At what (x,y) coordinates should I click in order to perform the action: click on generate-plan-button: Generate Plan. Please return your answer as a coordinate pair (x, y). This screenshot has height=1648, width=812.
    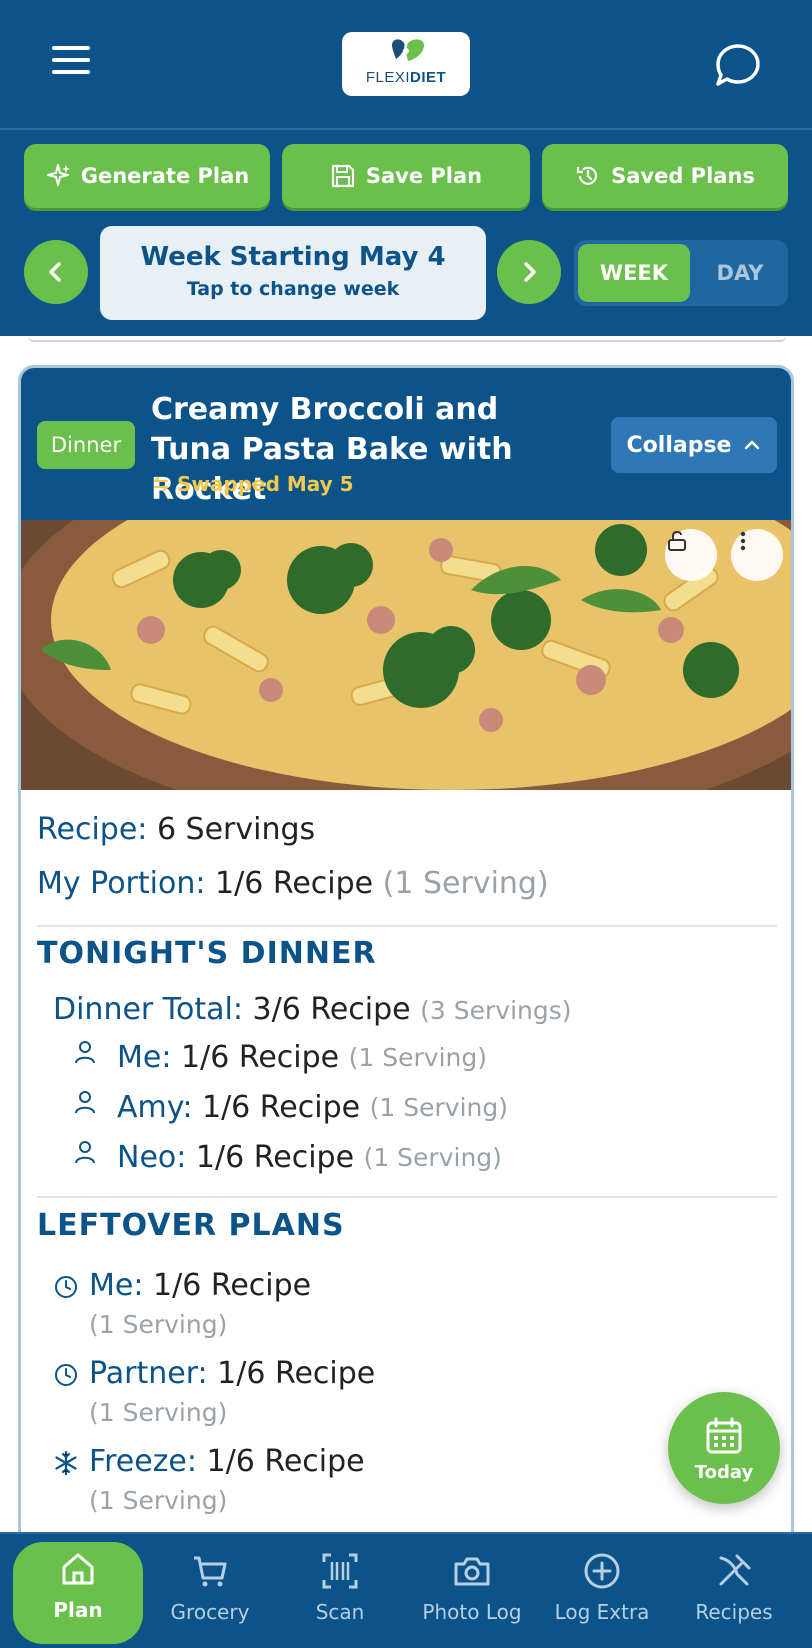
    Looking at the image, I should click on (147, 176).